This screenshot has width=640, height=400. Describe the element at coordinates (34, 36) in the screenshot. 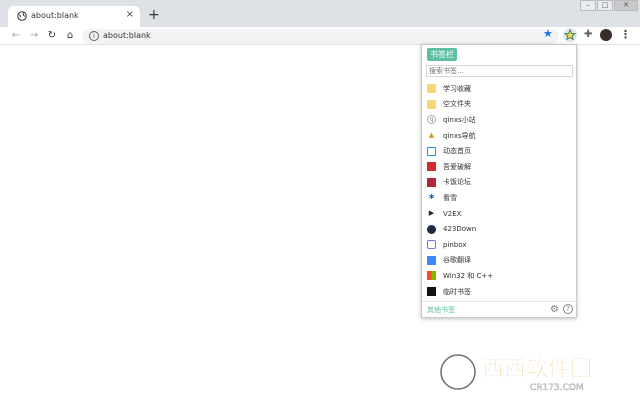

I see `forward-button: →` at that location.